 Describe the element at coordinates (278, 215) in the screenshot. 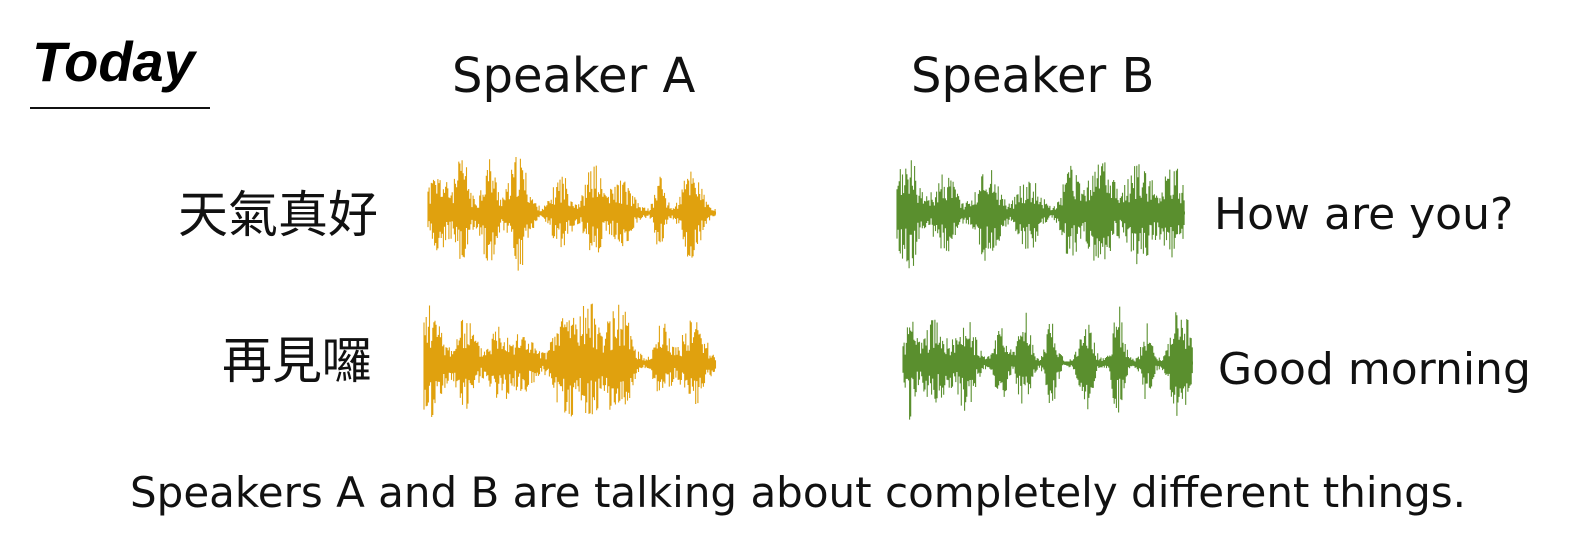

I see `speaker-a-utterance-1: 天氣真好` at that location.